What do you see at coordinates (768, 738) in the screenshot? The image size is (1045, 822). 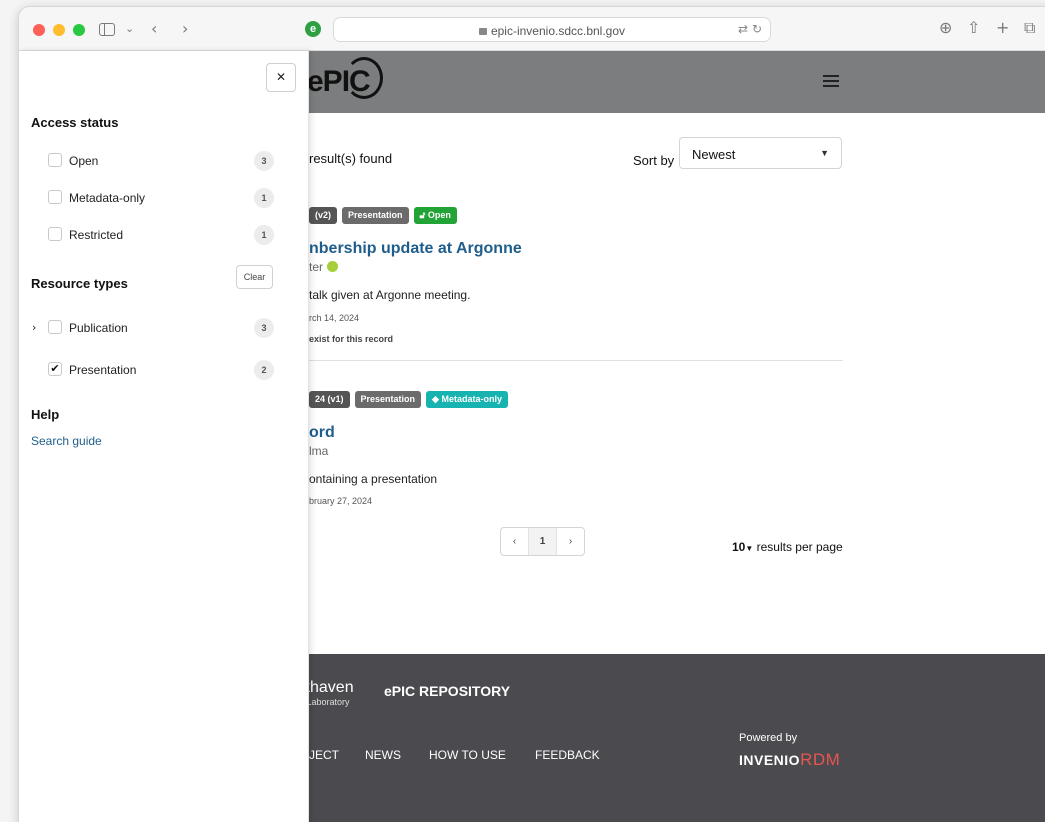 I see `powered-by-text: Powered by` at bounding box center [768, 738].